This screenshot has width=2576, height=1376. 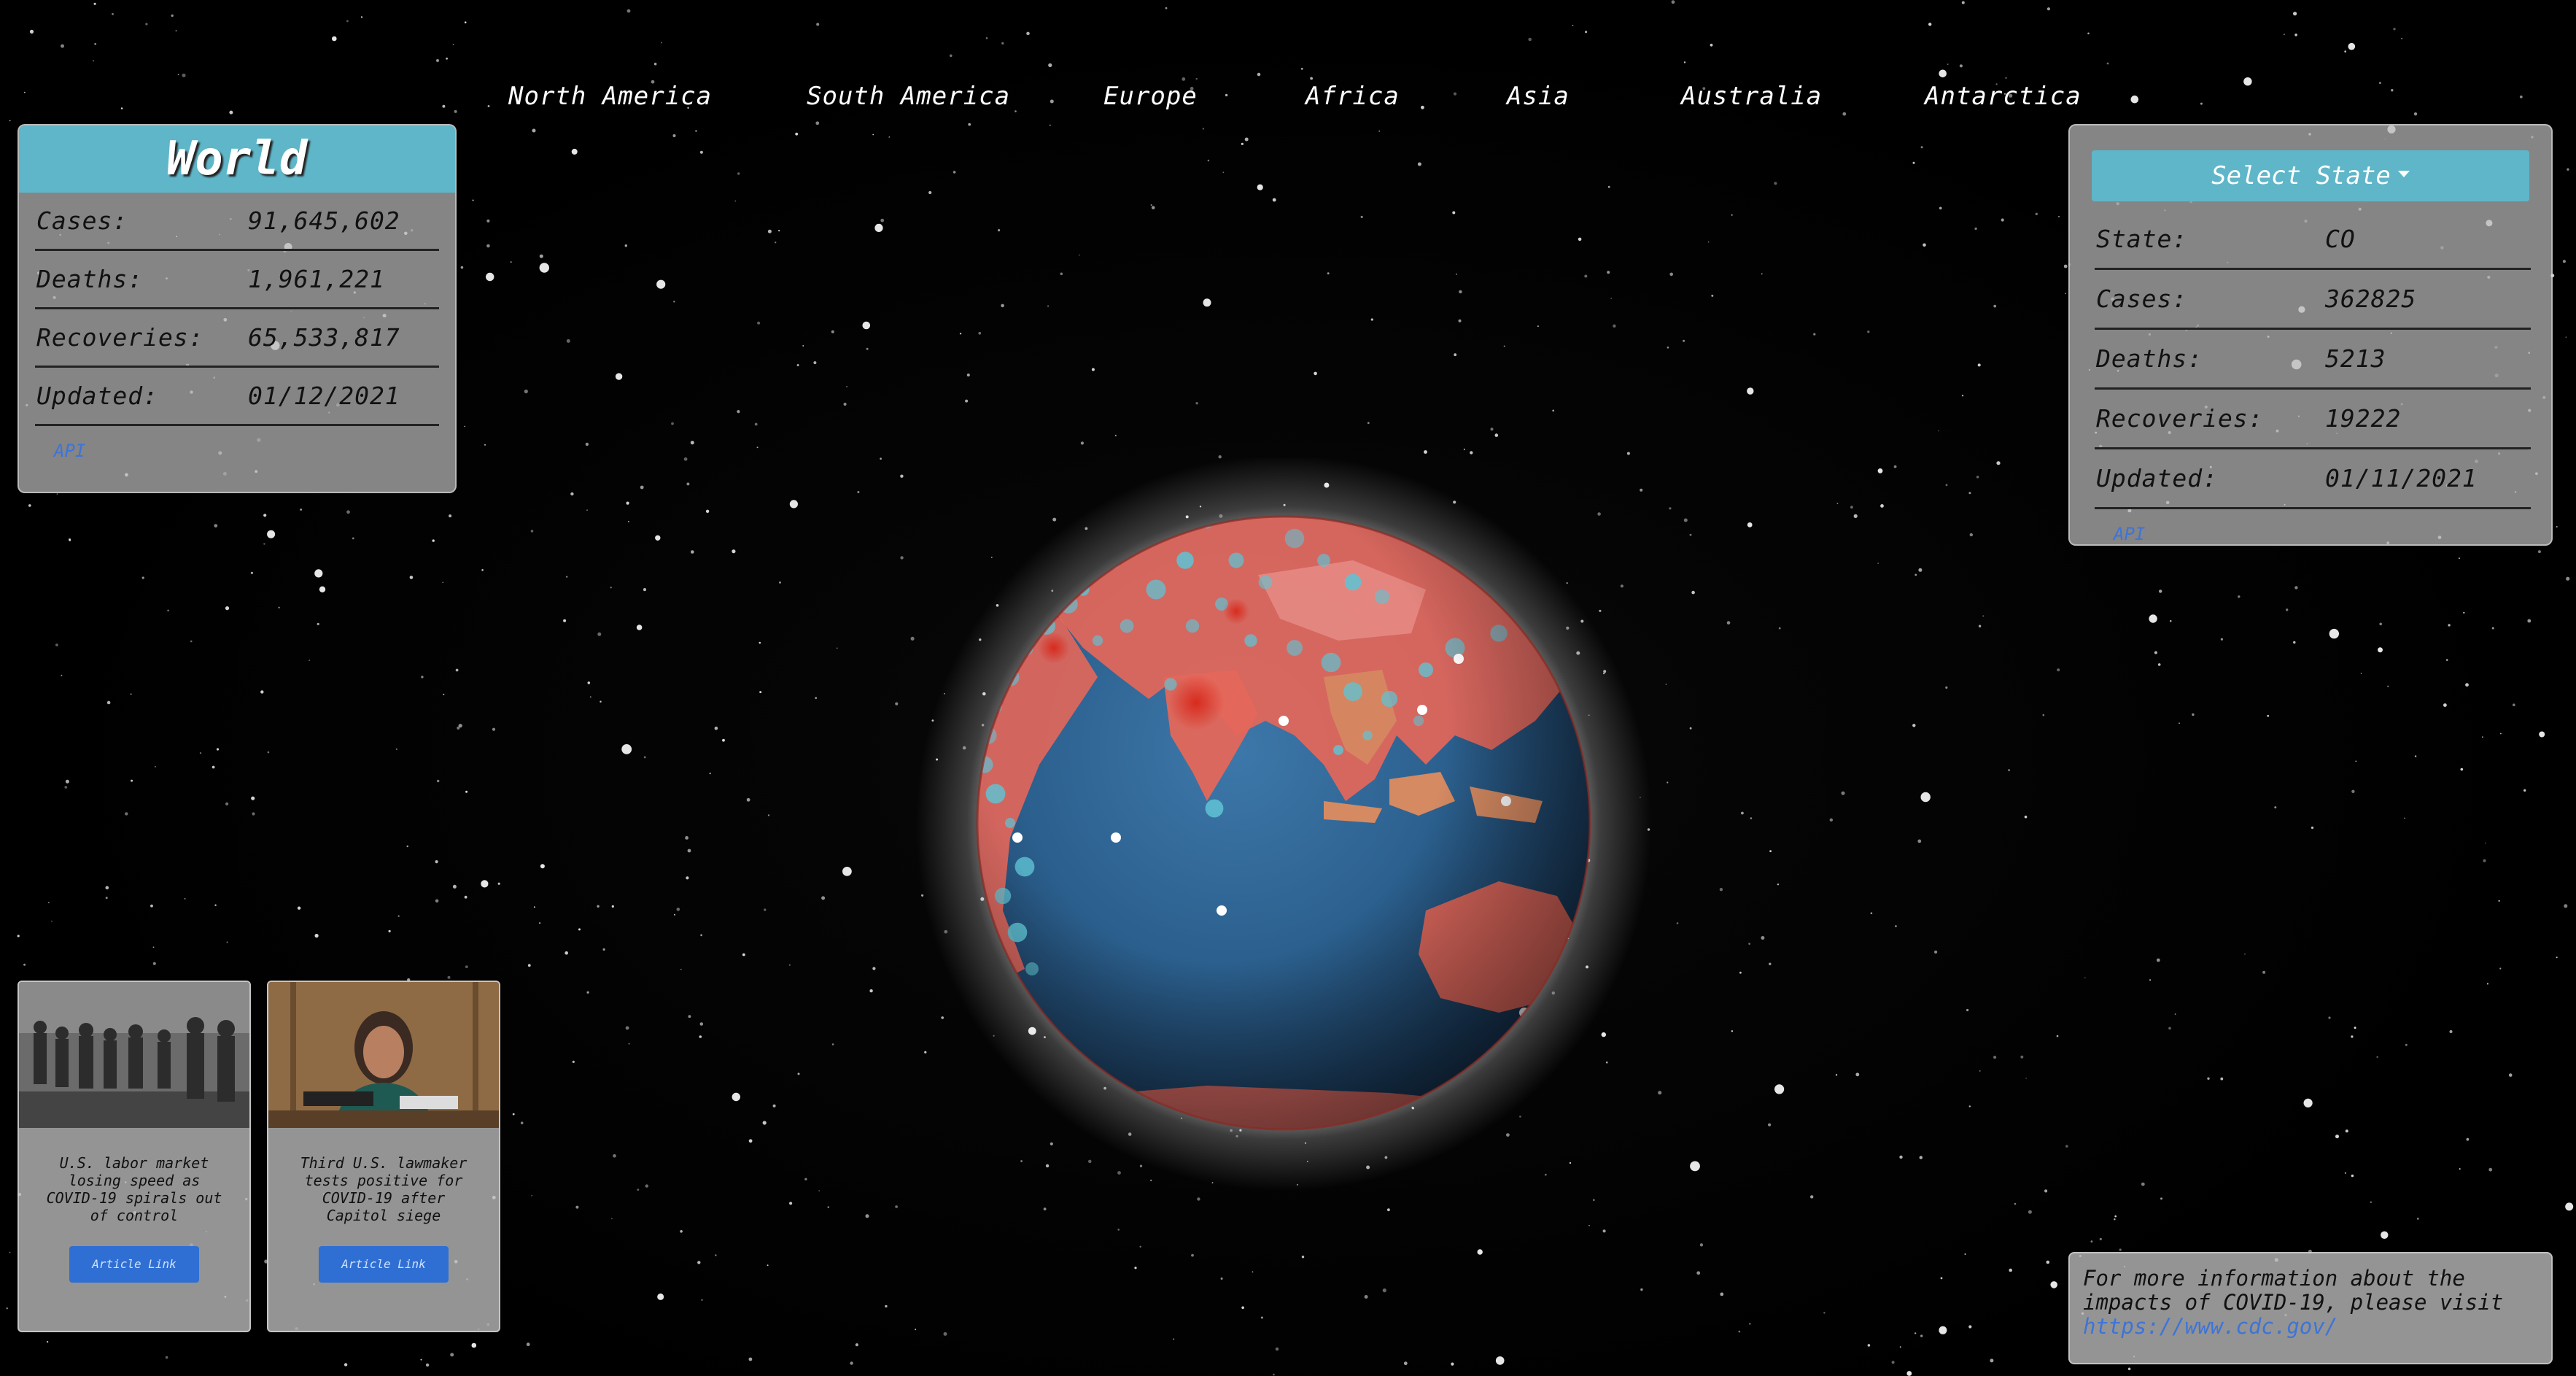 What do you see at coordinates (2130, 534) in the screenshot?
I see `state-api-link: API` at bounding box center [2130, 534].